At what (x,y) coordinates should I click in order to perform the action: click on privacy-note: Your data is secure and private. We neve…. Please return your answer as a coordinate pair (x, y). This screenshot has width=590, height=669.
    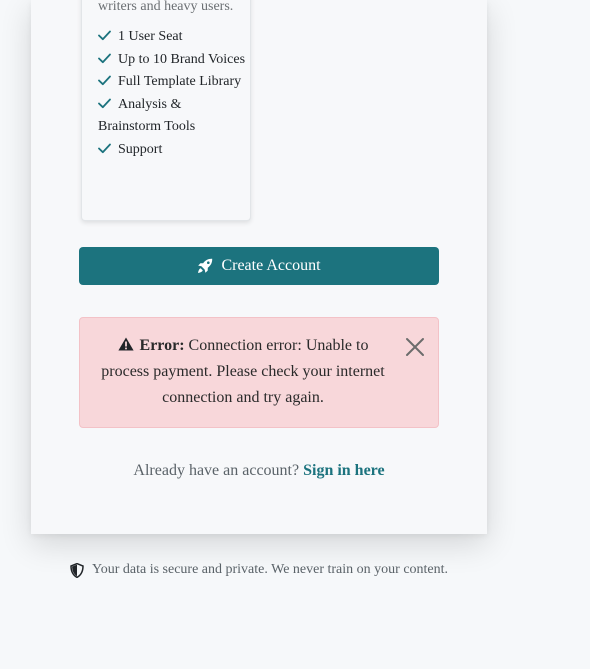
    Looking at the image, I should click on (259, 570).